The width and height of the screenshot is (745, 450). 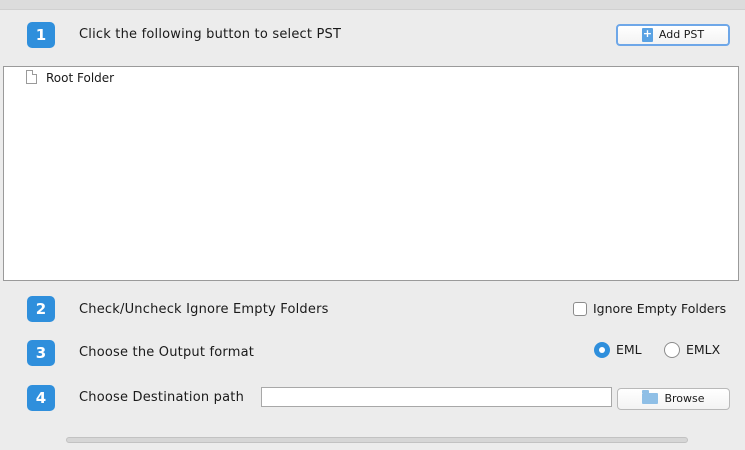 I want to click on destination-path-input, so click(x=436, y=397).